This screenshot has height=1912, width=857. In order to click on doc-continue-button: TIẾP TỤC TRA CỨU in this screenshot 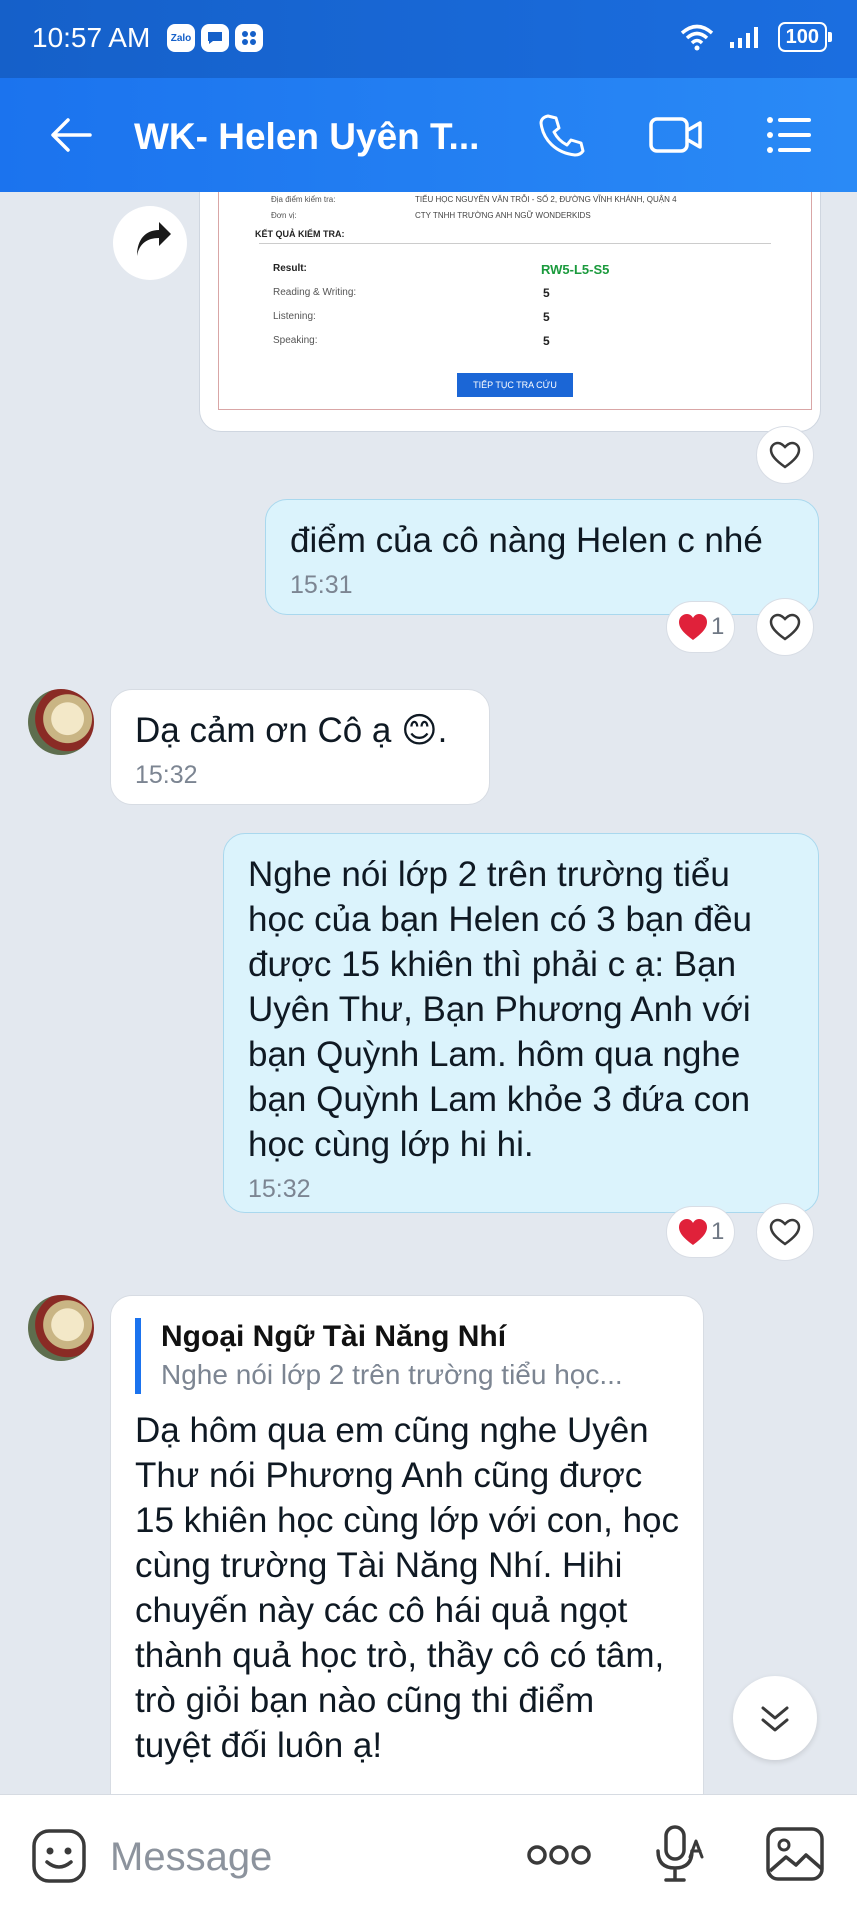, I will do `click(515, 385)`.